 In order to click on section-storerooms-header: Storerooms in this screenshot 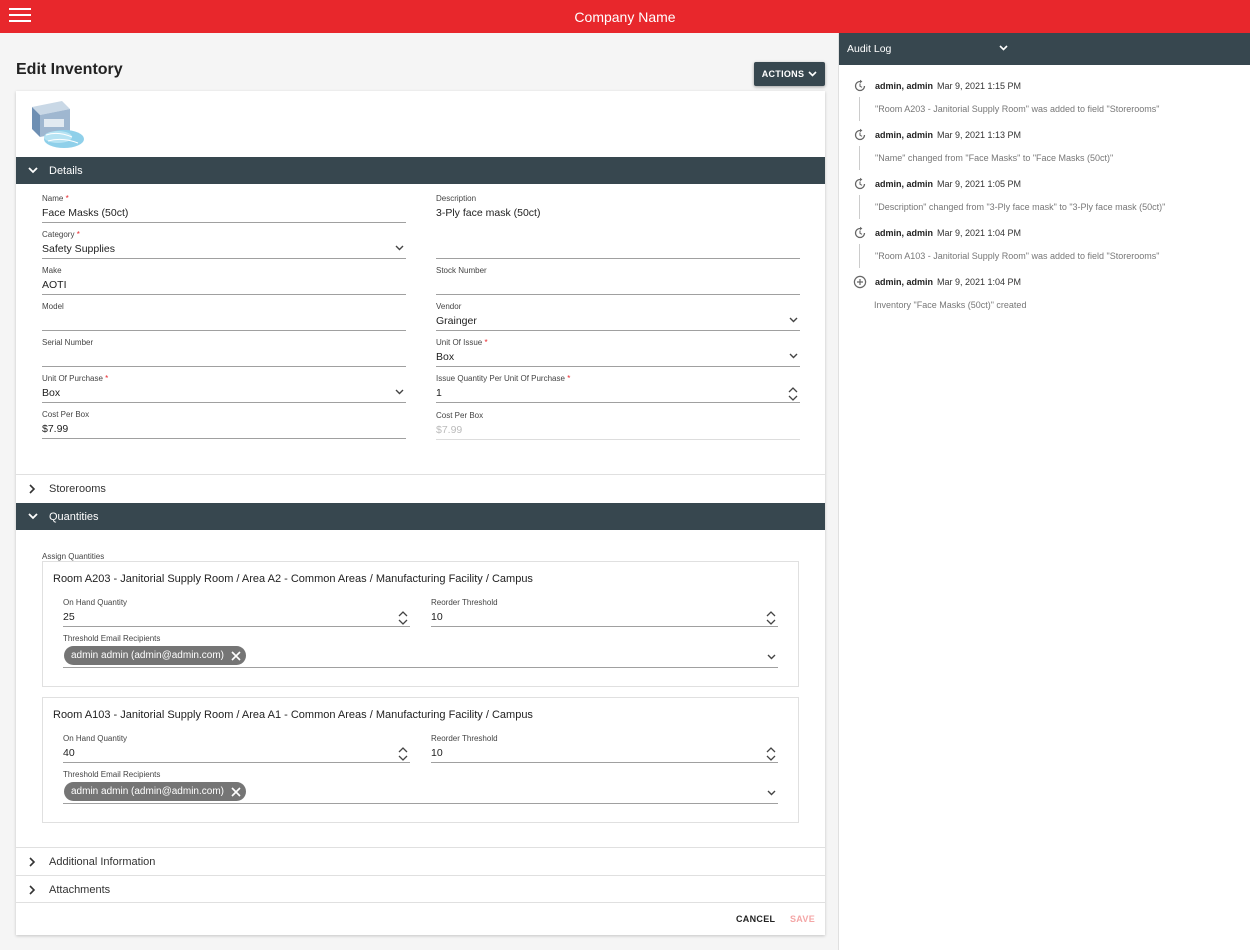, I will do `click(420, 488)`.